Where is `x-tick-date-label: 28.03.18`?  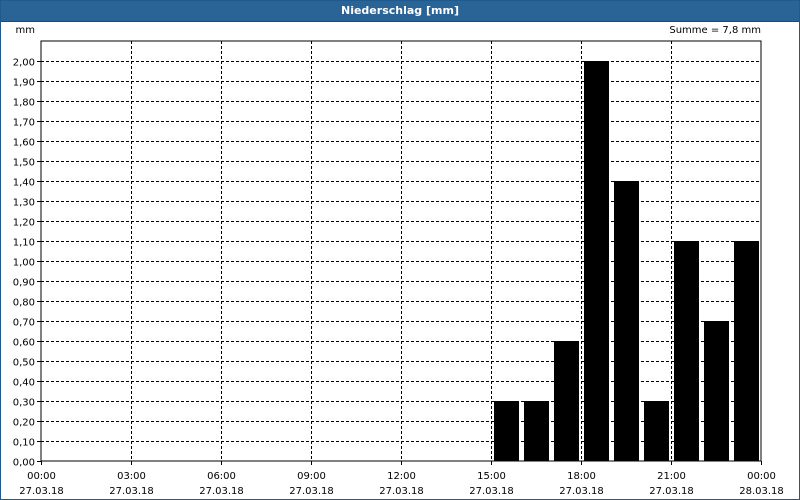
x-tick-date-label: 28.03.18 is located at coordinates (761, 491).